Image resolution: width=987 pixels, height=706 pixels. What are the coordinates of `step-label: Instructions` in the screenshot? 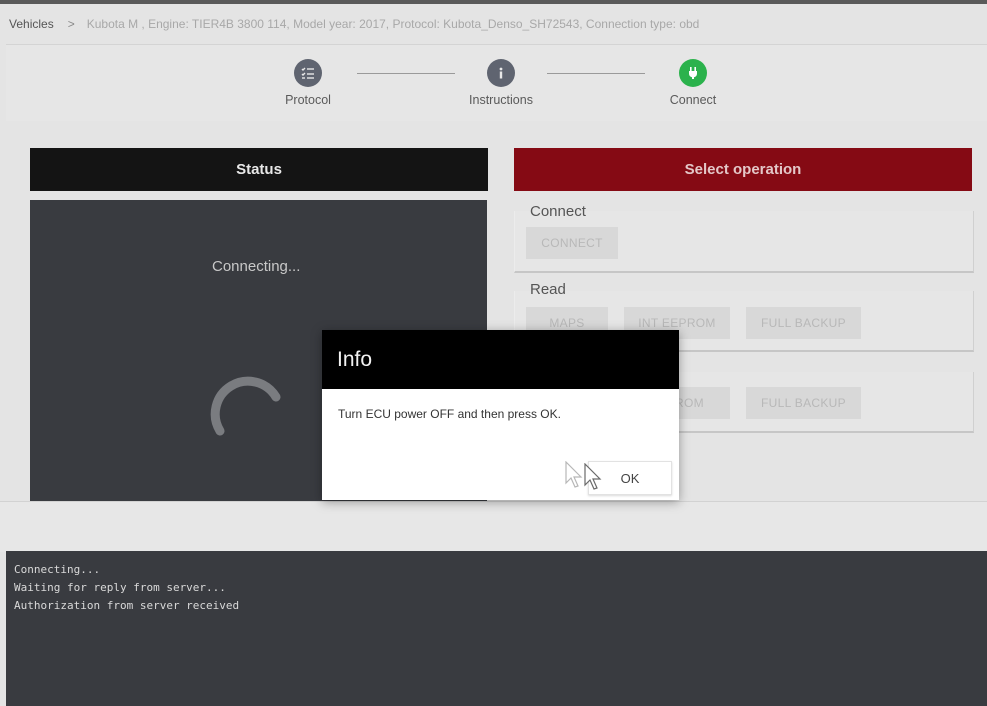 It's located at (501, 100).